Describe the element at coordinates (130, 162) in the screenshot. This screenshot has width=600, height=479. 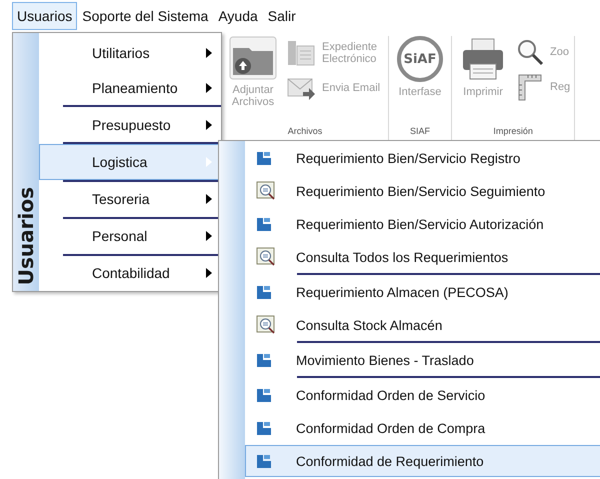
I see `menu-item: Logistica` at that location.